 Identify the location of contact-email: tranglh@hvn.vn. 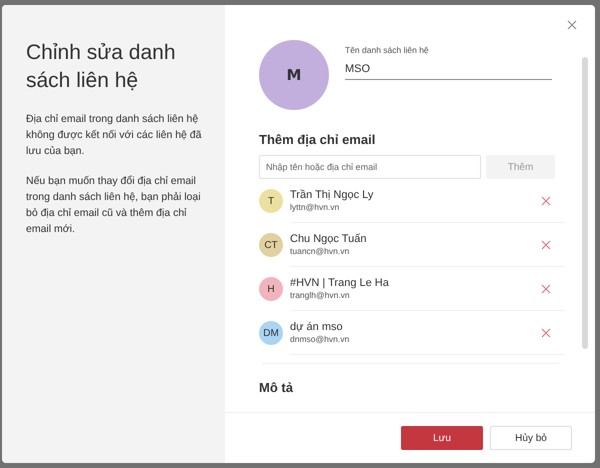
(320, 295).